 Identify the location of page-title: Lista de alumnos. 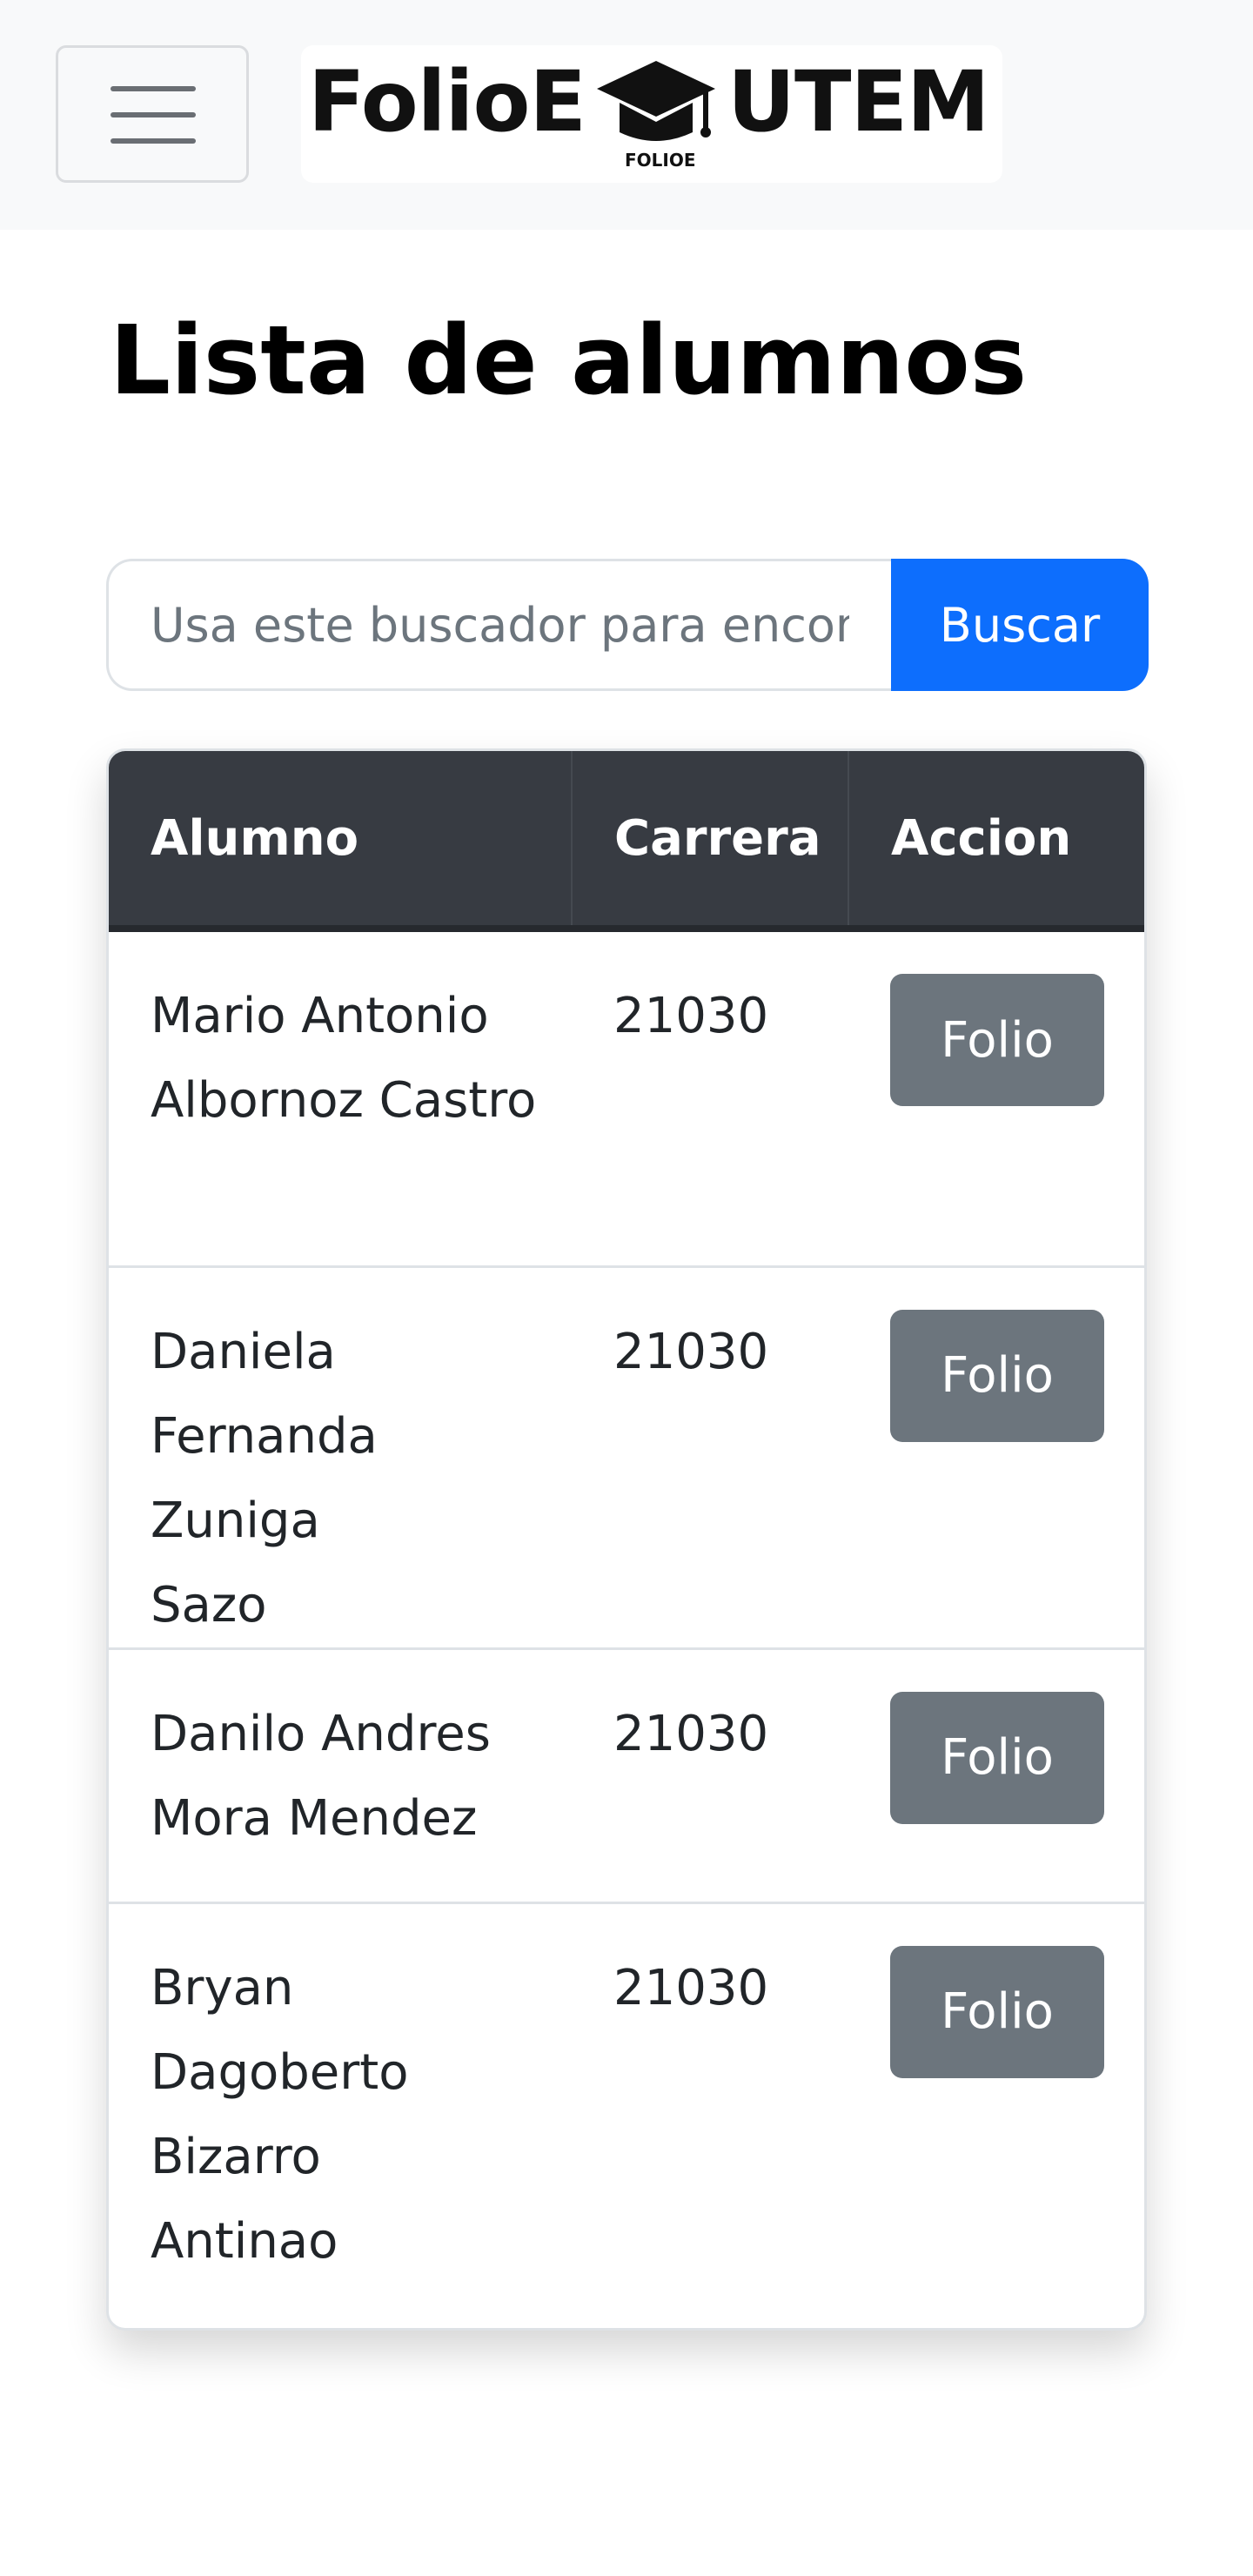
(569, 360).